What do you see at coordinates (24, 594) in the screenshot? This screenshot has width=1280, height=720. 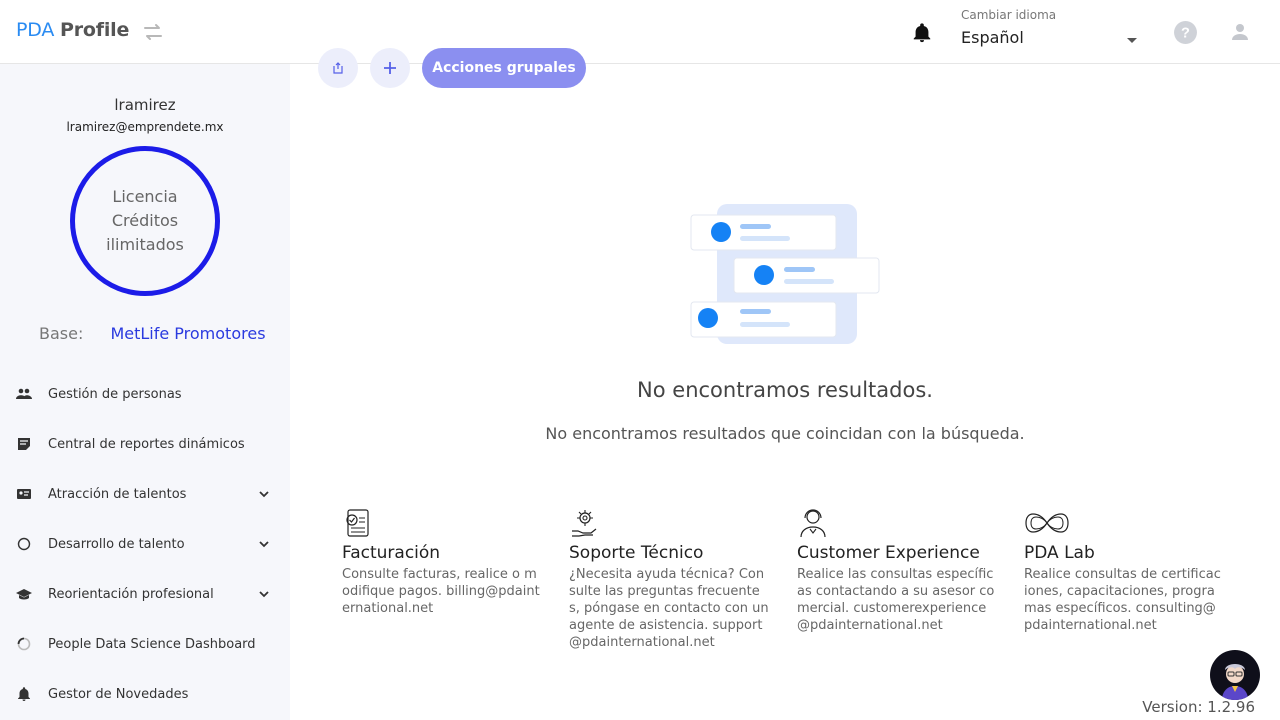 I see `graduation-cap-icon` at bounding box center [24, 594].